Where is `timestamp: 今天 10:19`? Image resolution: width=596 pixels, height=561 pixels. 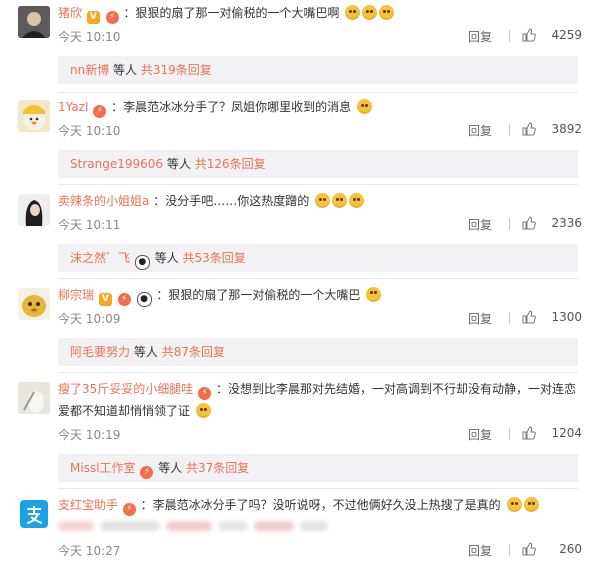 timestamp: 今天 10:19 is located at coordinates (89, 435).